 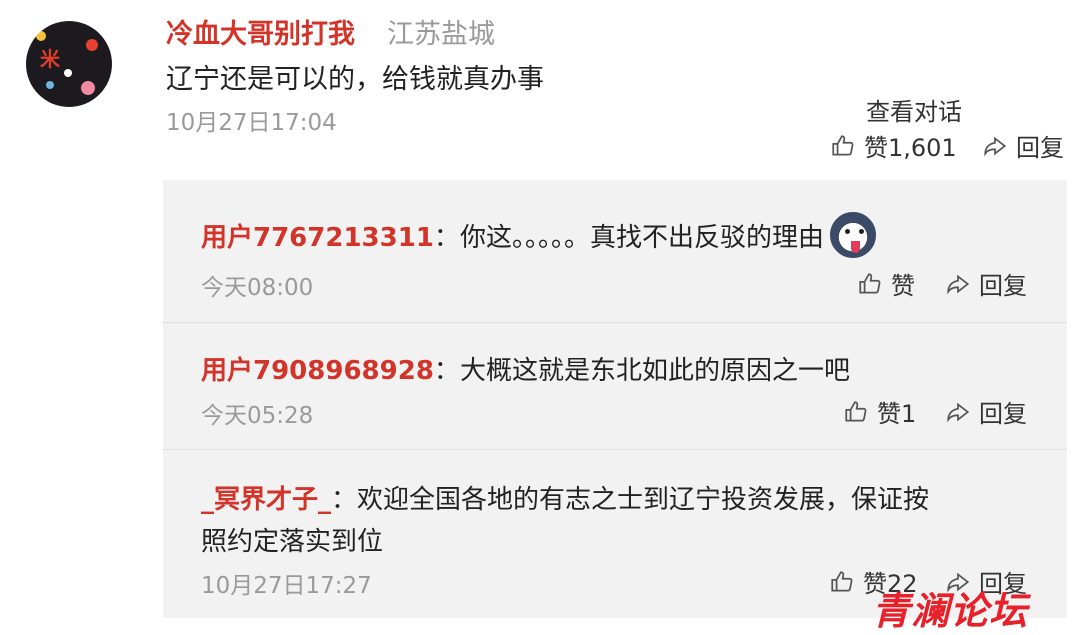 I want to click on comment-location: 江苏盐城, so click(x=441, y=34).